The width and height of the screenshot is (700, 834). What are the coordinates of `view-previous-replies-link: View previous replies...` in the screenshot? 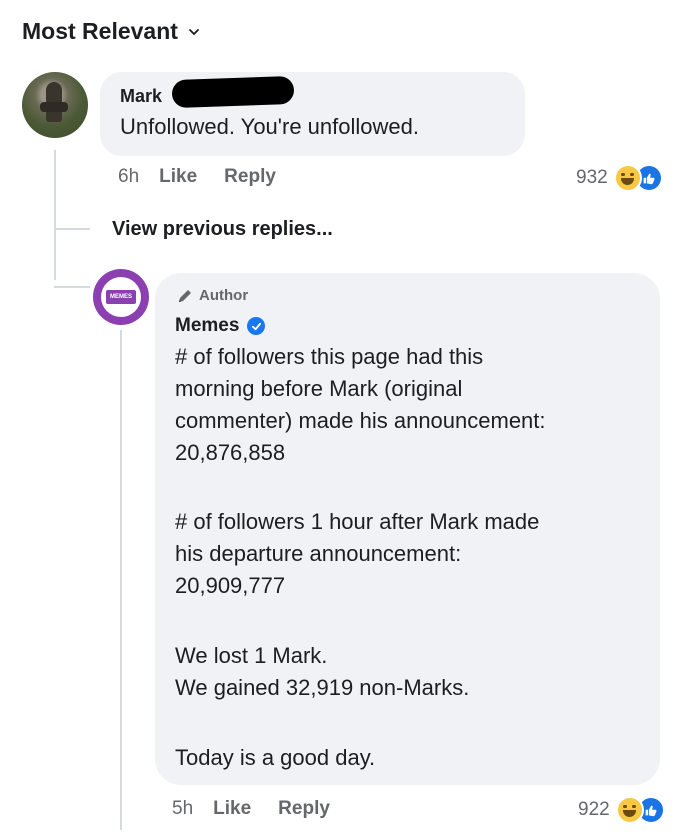 It's located at (222, 229).